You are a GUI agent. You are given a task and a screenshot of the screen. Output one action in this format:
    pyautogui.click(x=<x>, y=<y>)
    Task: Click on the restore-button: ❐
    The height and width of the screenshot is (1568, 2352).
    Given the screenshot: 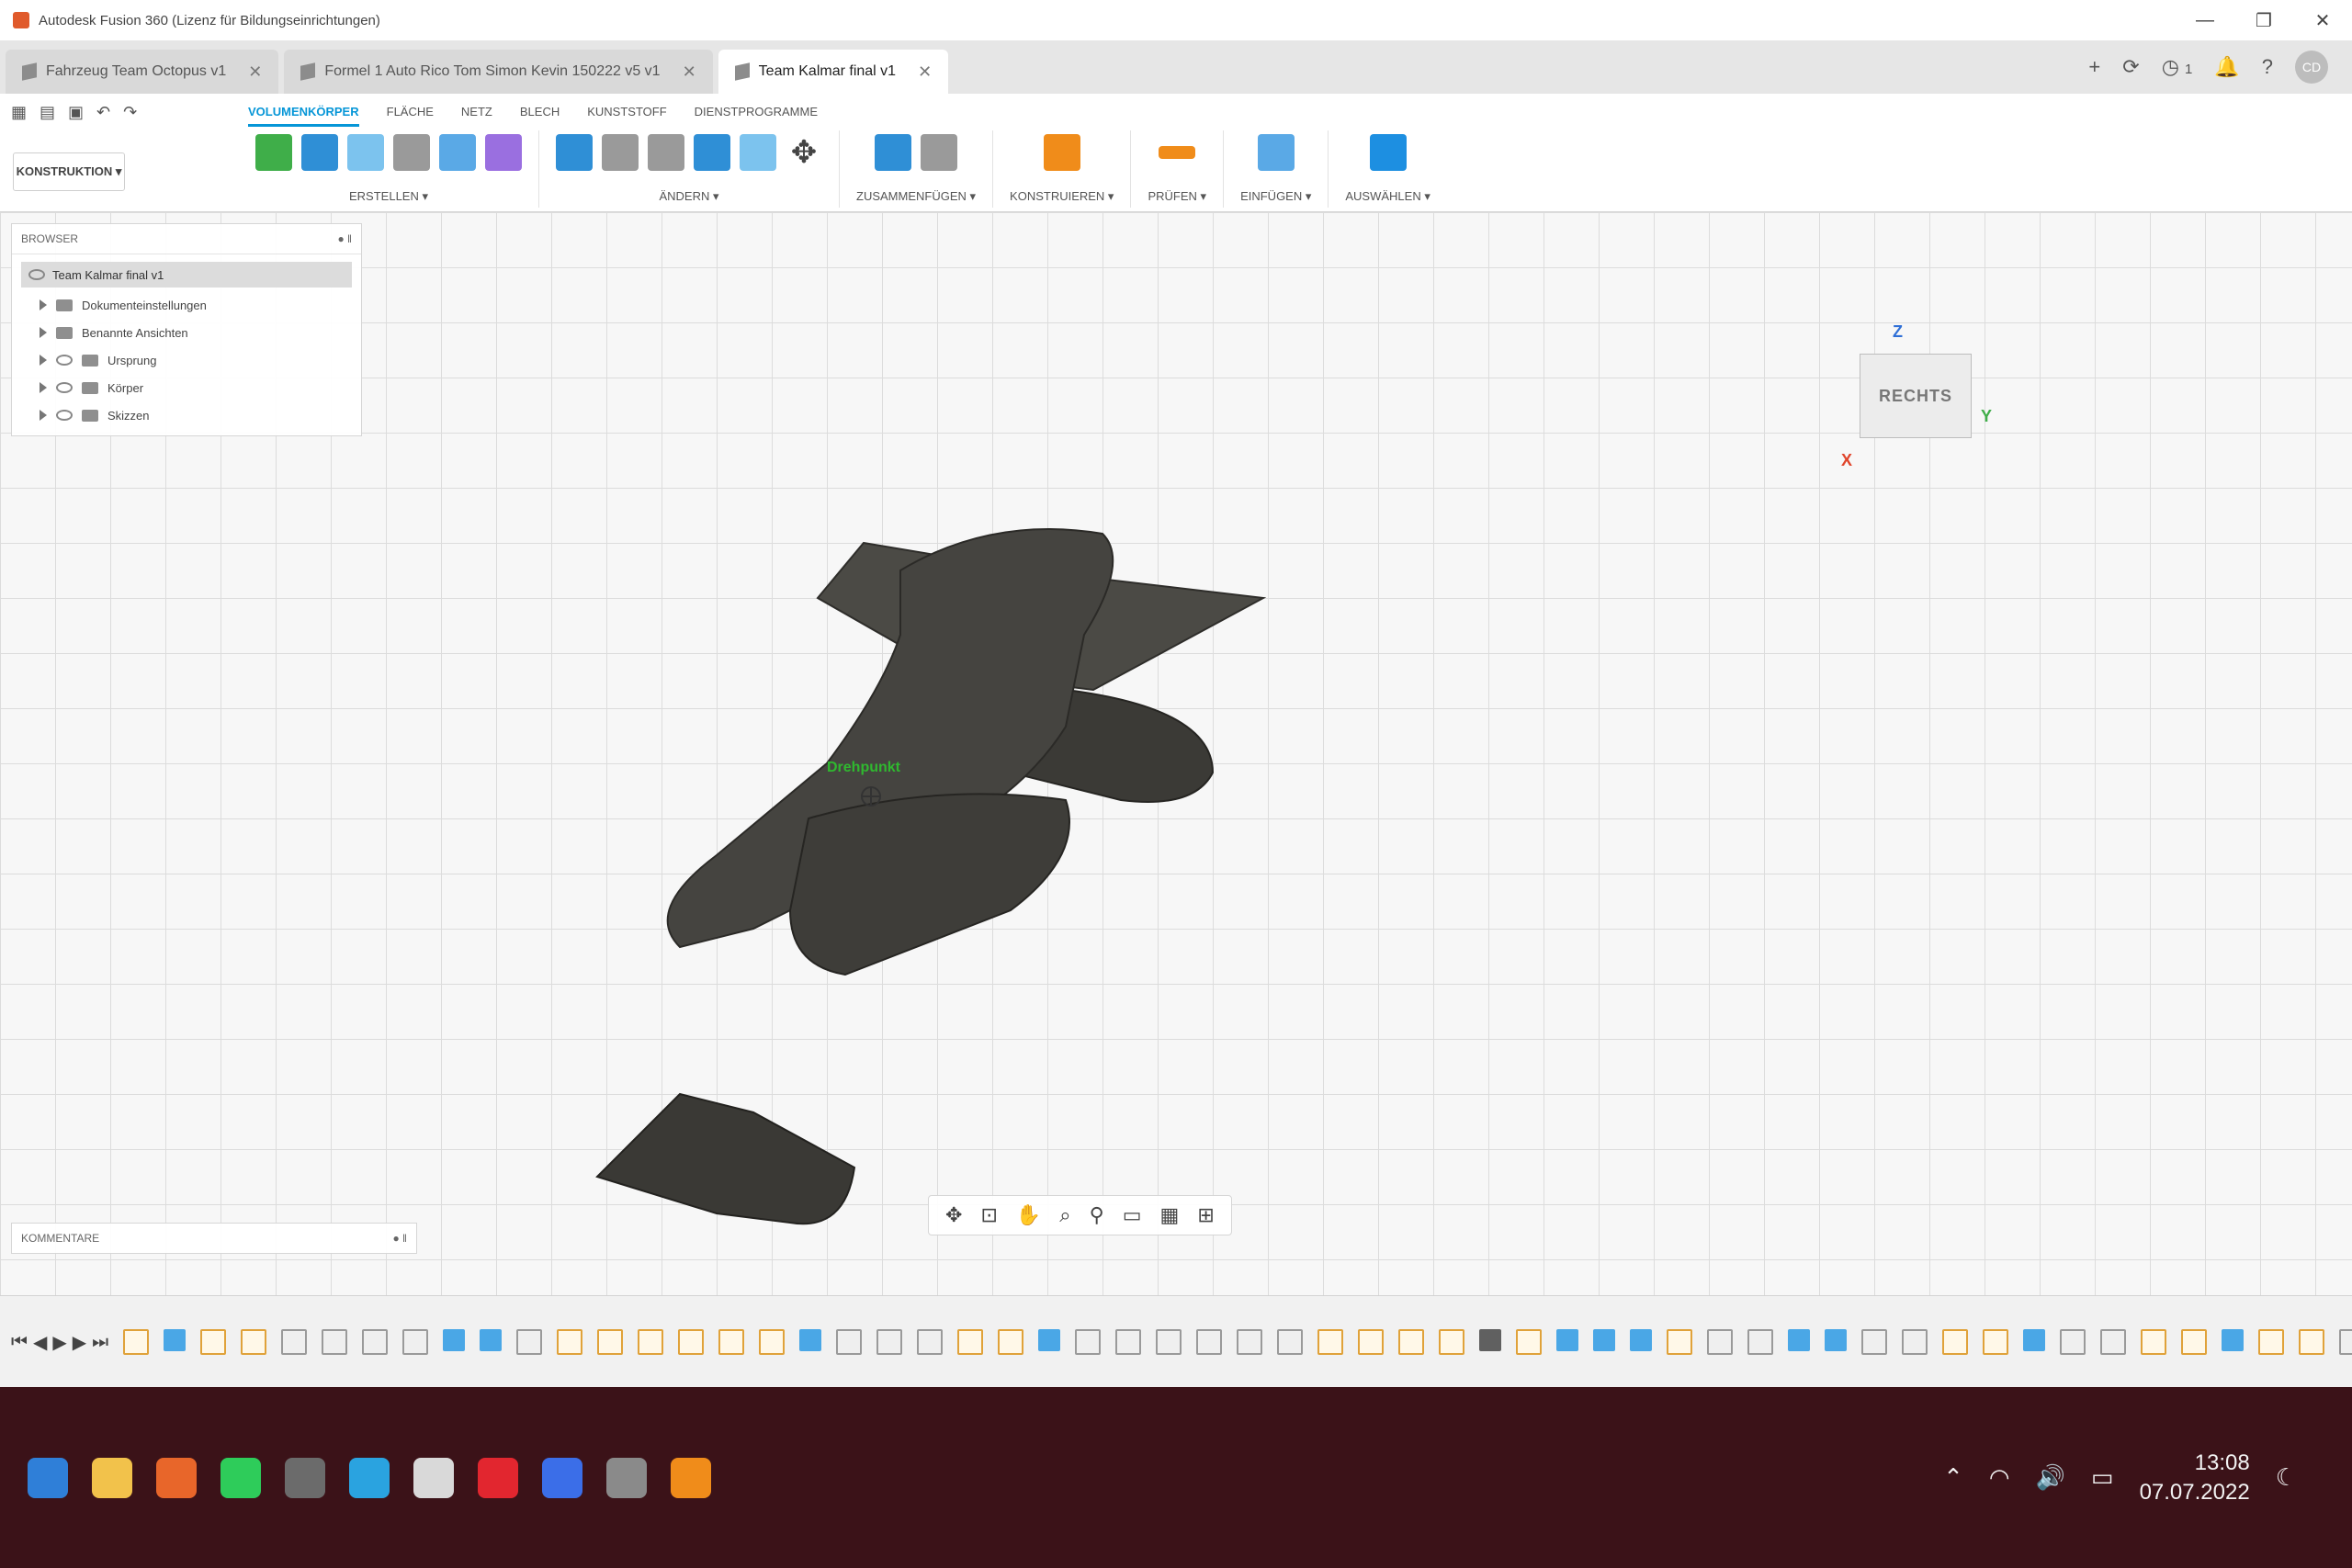 What is the action you would take?
    pyautogui.click(x=2263, y=20)
    